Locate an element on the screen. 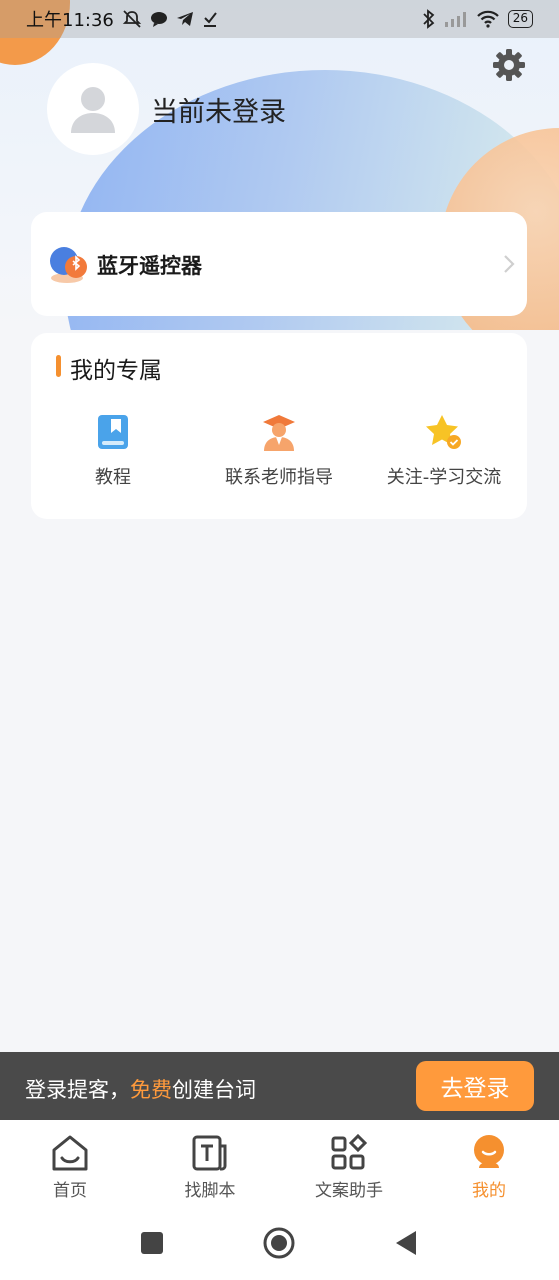 The width and height of the screenshot is (559, 1280). tab-label: 找脚本 is located at coordinates (210, 1191).